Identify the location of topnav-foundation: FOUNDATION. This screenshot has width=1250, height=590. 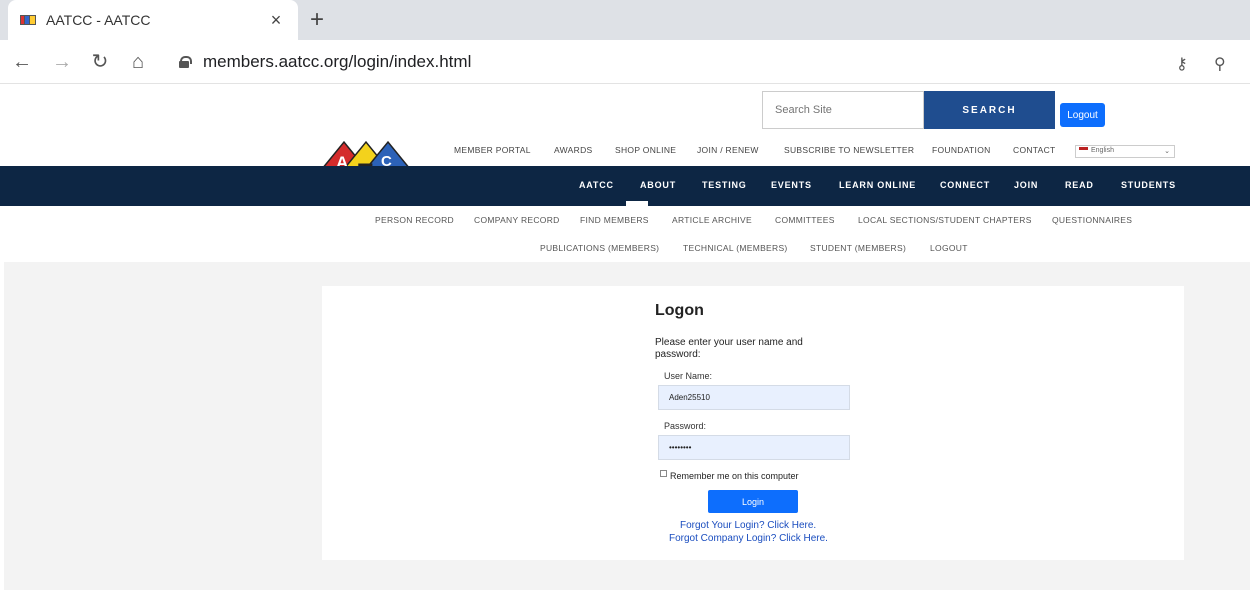
(961, 150).